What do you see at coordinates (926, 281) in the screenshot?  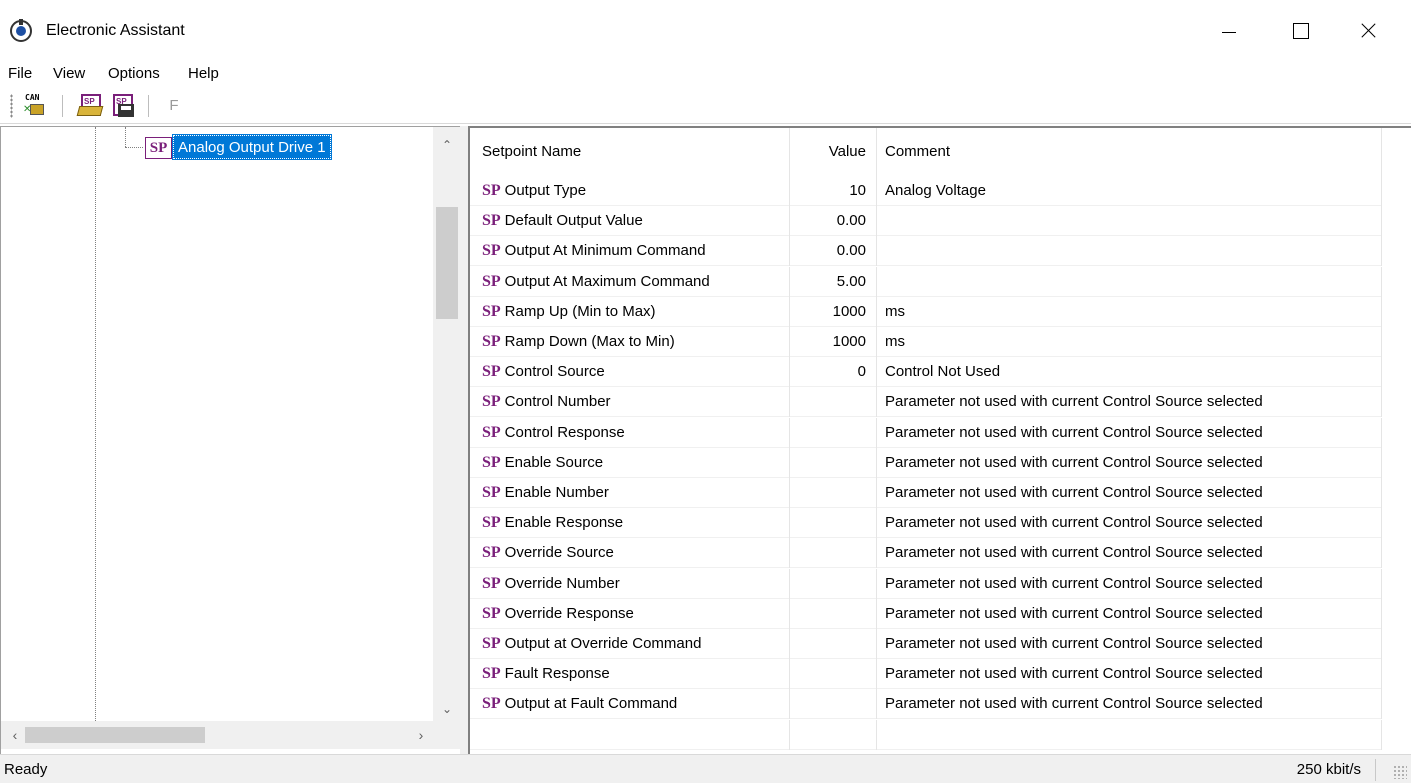 I see `table-row: SP Output At Maximum Command 5.00` at bounding box center [926, 281].